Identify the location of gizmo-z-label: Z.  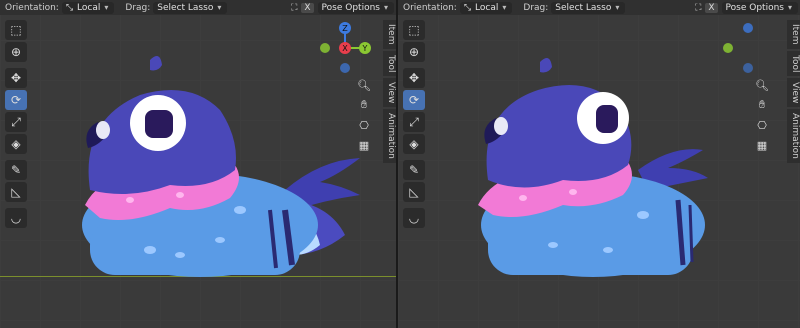
(345, 28).